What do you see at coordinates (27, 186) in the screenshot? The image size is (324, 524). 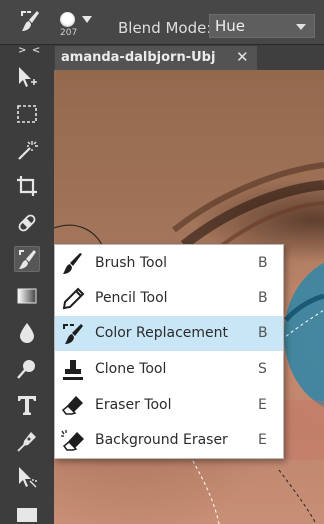 I see `crop-tool-icon` at bounding box center [27, 186].